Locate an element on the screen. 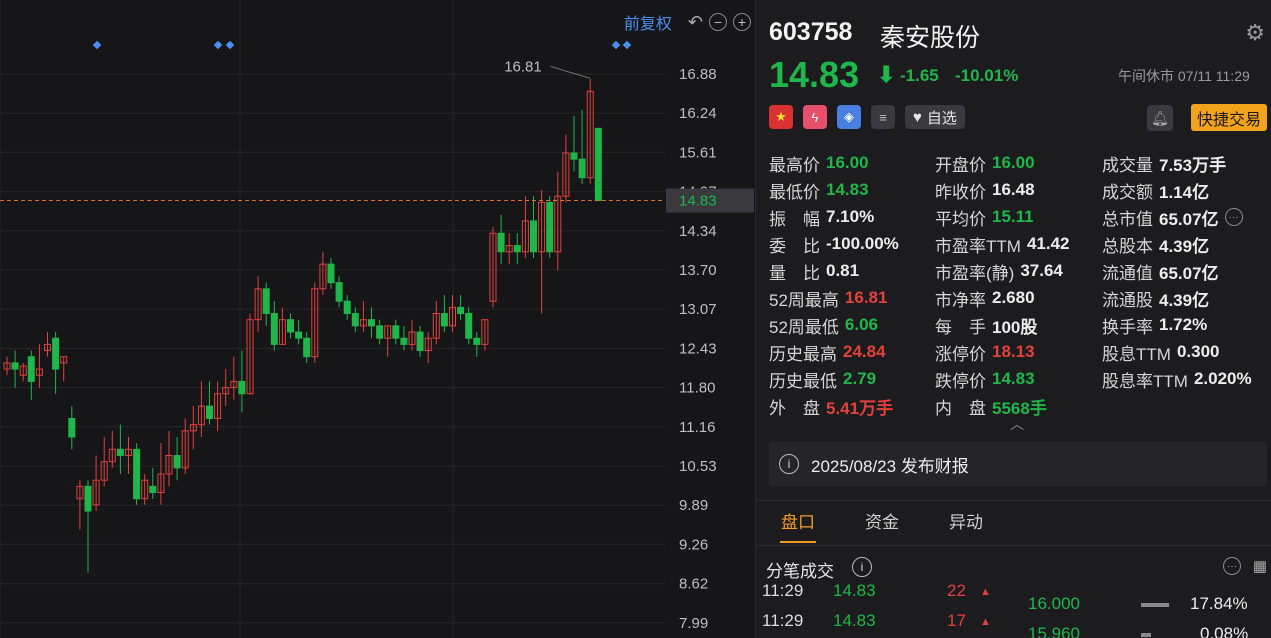  price-tick-label: 13.07 is located at coordinates (698, 309).